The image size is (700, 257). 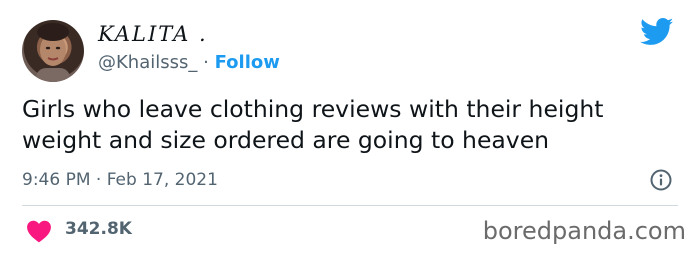 I want to click on info-icon, so click(x=661, y=180).